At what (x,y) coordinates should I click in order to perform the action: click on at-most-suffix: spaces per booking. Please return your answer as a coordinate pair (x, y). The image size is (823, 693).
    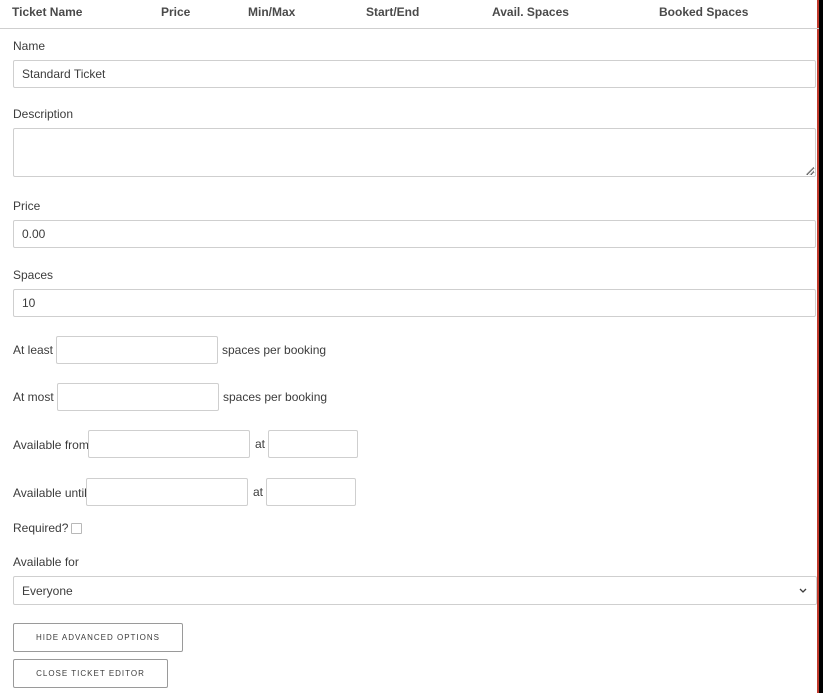
    Looking at the image, I should click on (275, 397).